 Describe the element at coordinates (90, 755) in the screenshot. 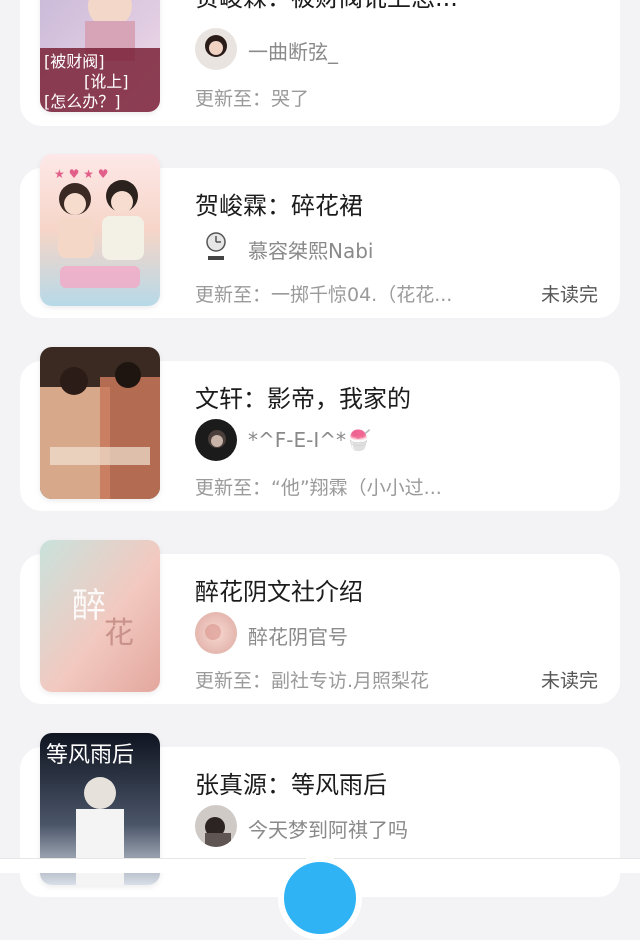

I see `cover-text: 等风雨后` at that location.